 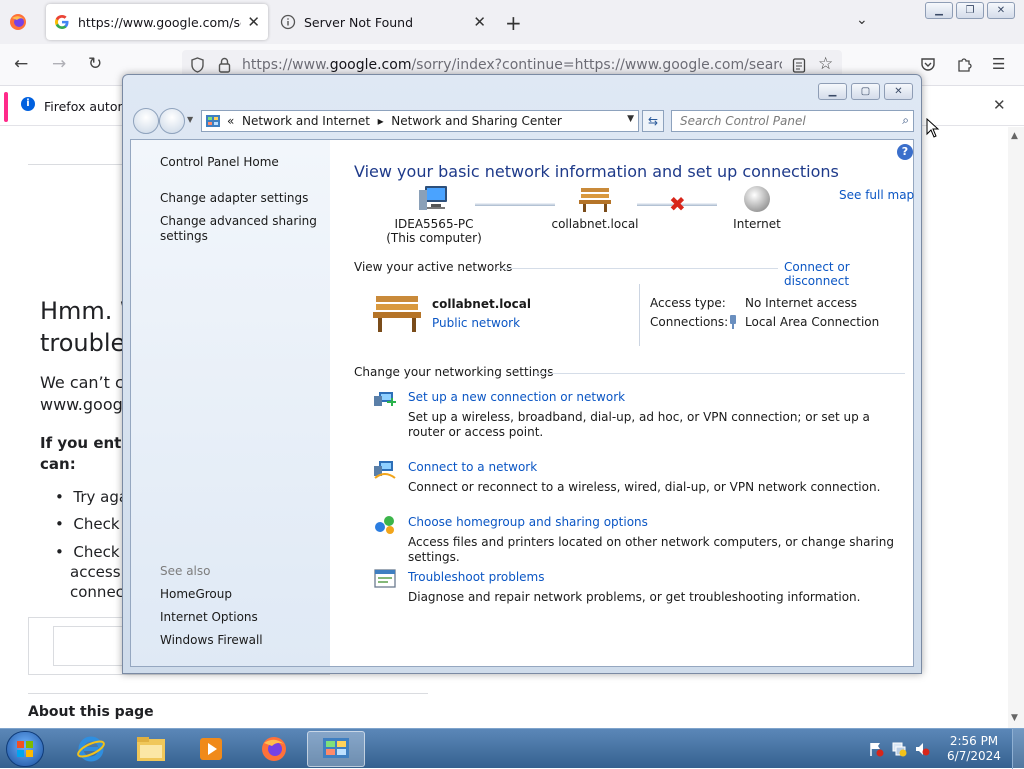 What do you see at coordinates (476, 577) in the screenshot?
I see `task-link: Troubleshoot problems` at bounding box center [476, 577].